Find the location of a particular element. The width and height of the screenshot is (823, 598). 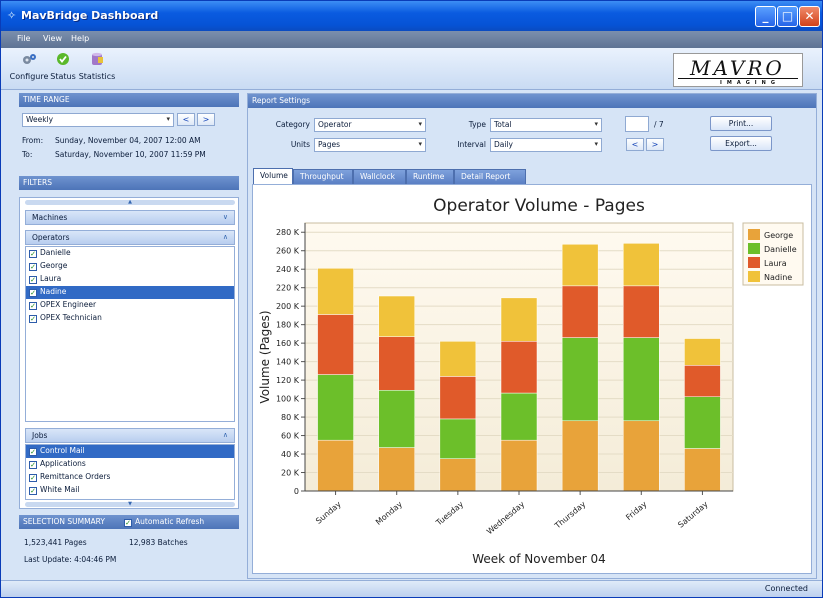

prev-page-button: < is located at coordinates (635, 144).